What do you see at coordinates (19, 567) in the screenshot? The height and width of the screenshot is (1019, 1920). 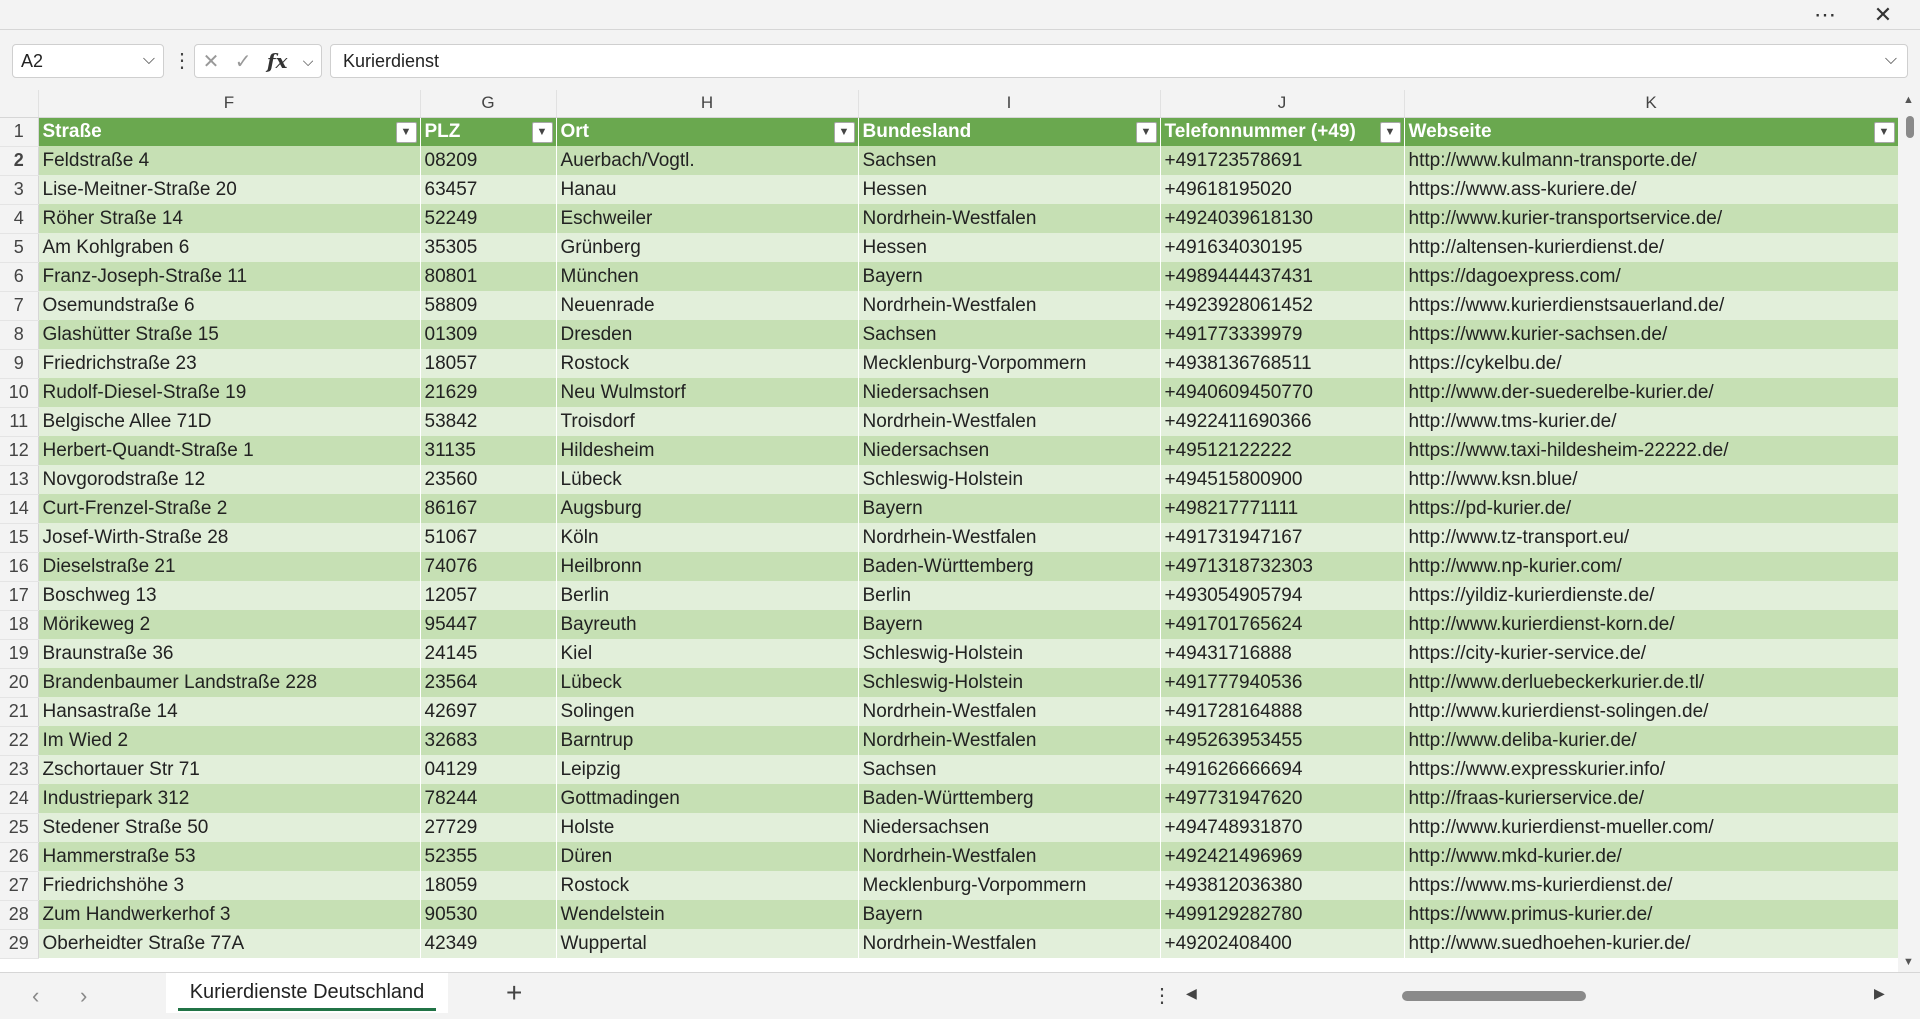 I see `row-number: 16` at bounding box center [19, 567].